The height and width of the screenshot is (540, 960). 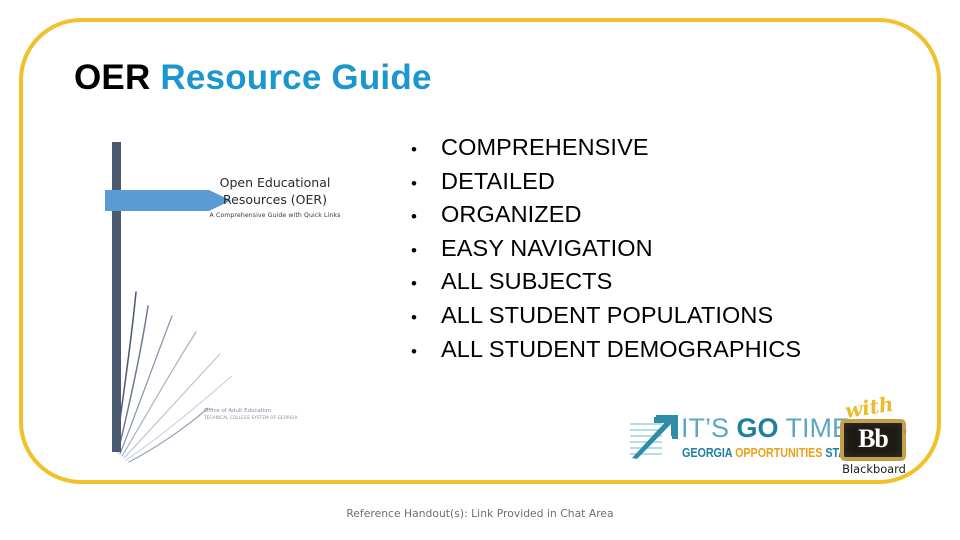 I want to click on title-secondary: Resource Guide, so click(x=296, y=77).